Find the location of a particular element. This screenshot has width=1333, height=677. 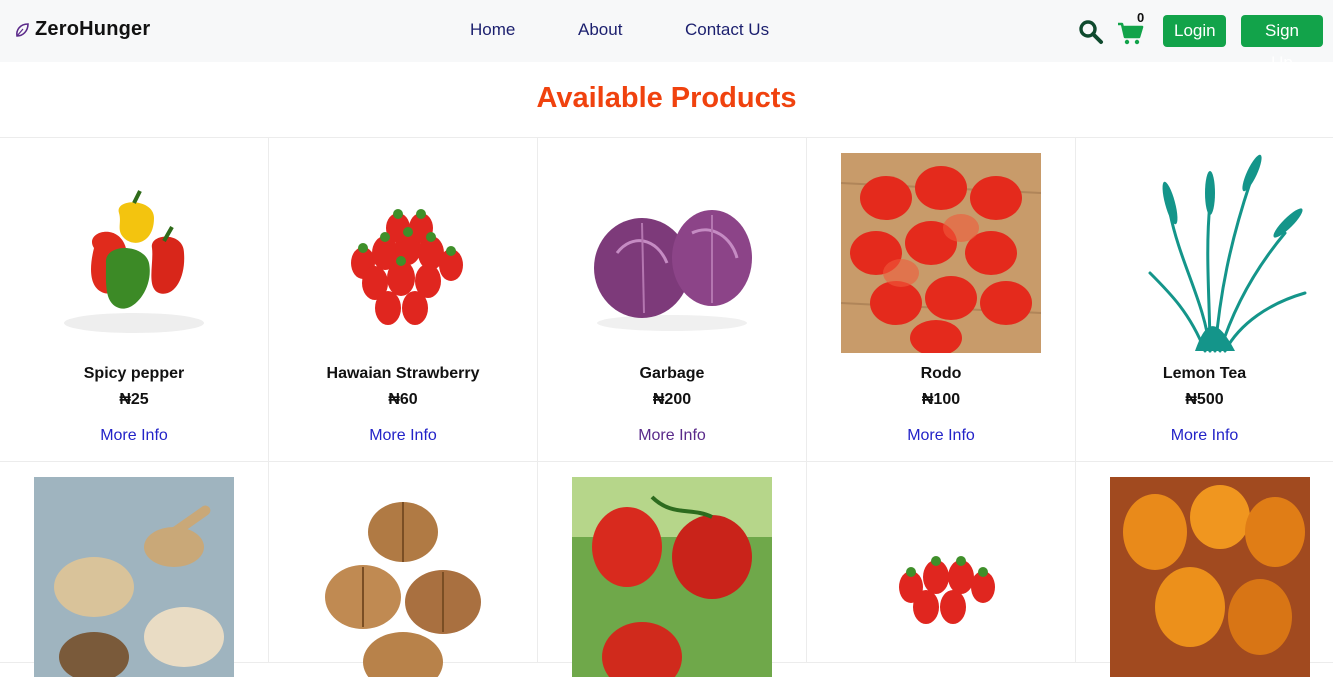

tomatoes-image is located at coordinates (672, 577).